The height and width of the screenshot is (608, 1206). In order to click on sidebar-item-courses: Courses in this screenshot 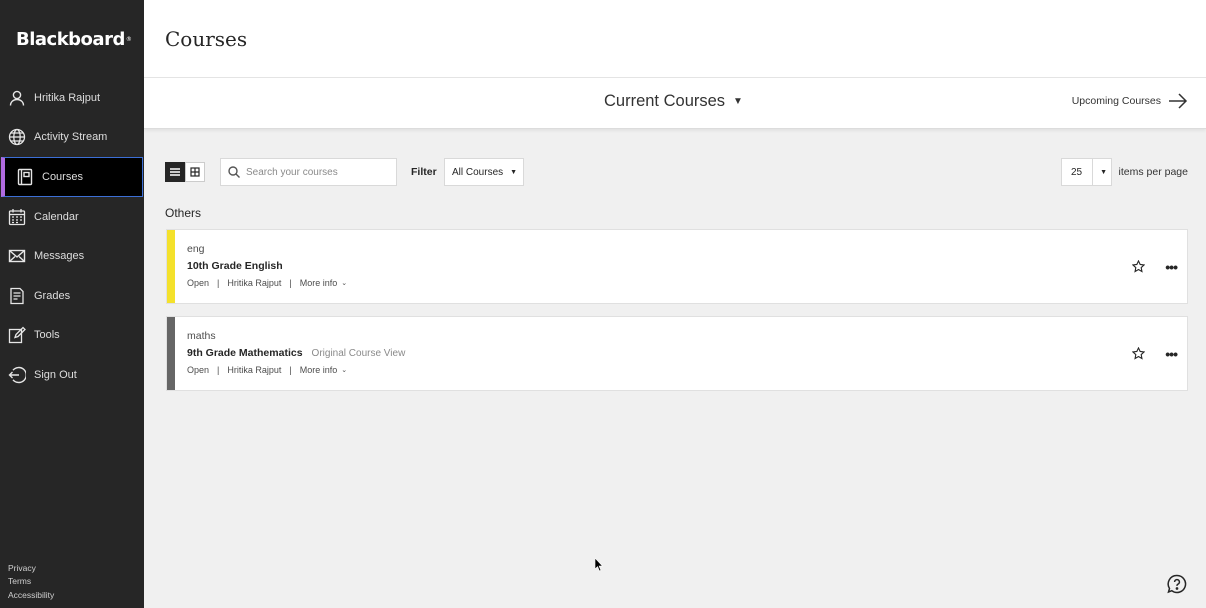, I will do `click(72, 177)`.